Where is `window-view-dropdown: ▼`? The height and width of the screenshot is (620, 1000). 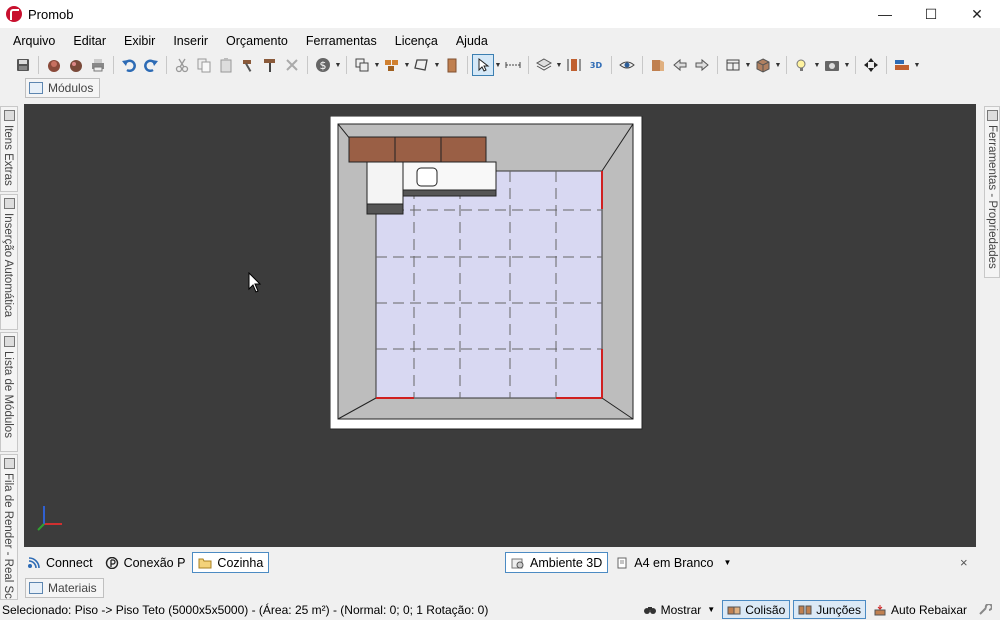 window-view-dropdown: ▼ is located at coordinates (748, 65).